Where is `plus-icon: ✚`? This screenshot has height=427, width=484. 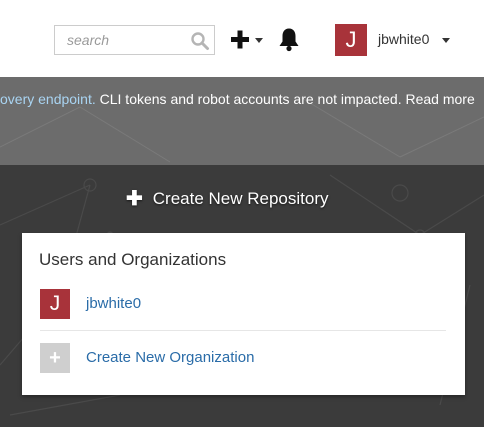 plus-icon: ✚ is located at coordinates (134, 199).